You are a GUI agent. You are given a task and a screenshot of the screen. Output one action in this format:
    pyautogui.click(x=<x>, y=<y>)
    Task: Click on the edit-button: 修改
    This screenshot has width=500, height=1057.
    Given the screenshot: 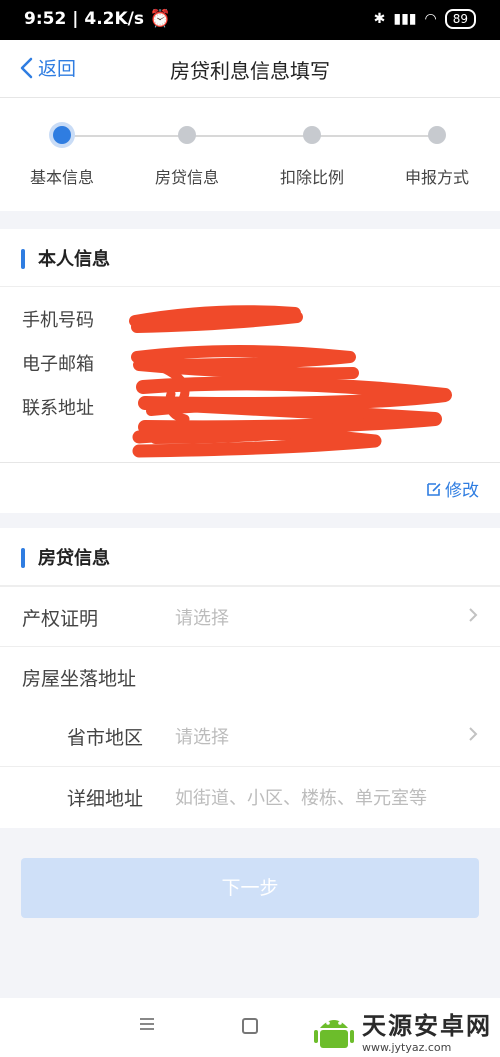 What is the action you would take?
    pyautogui.click(x=452, y=488)
    